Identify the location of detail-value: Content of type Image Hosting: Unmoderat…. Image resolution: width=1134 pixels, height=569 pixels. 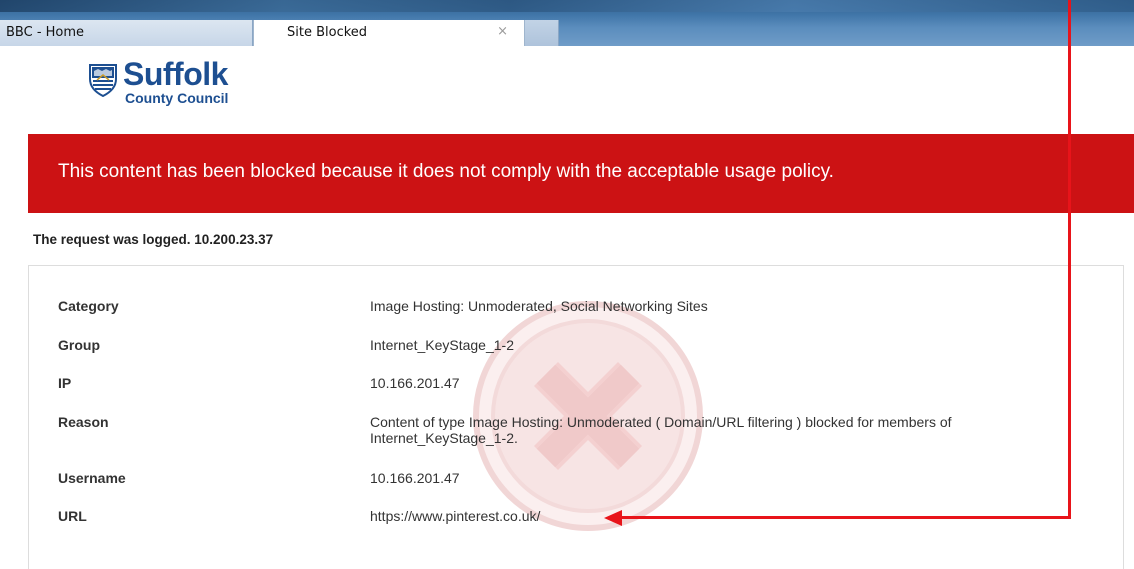
(661, 430).